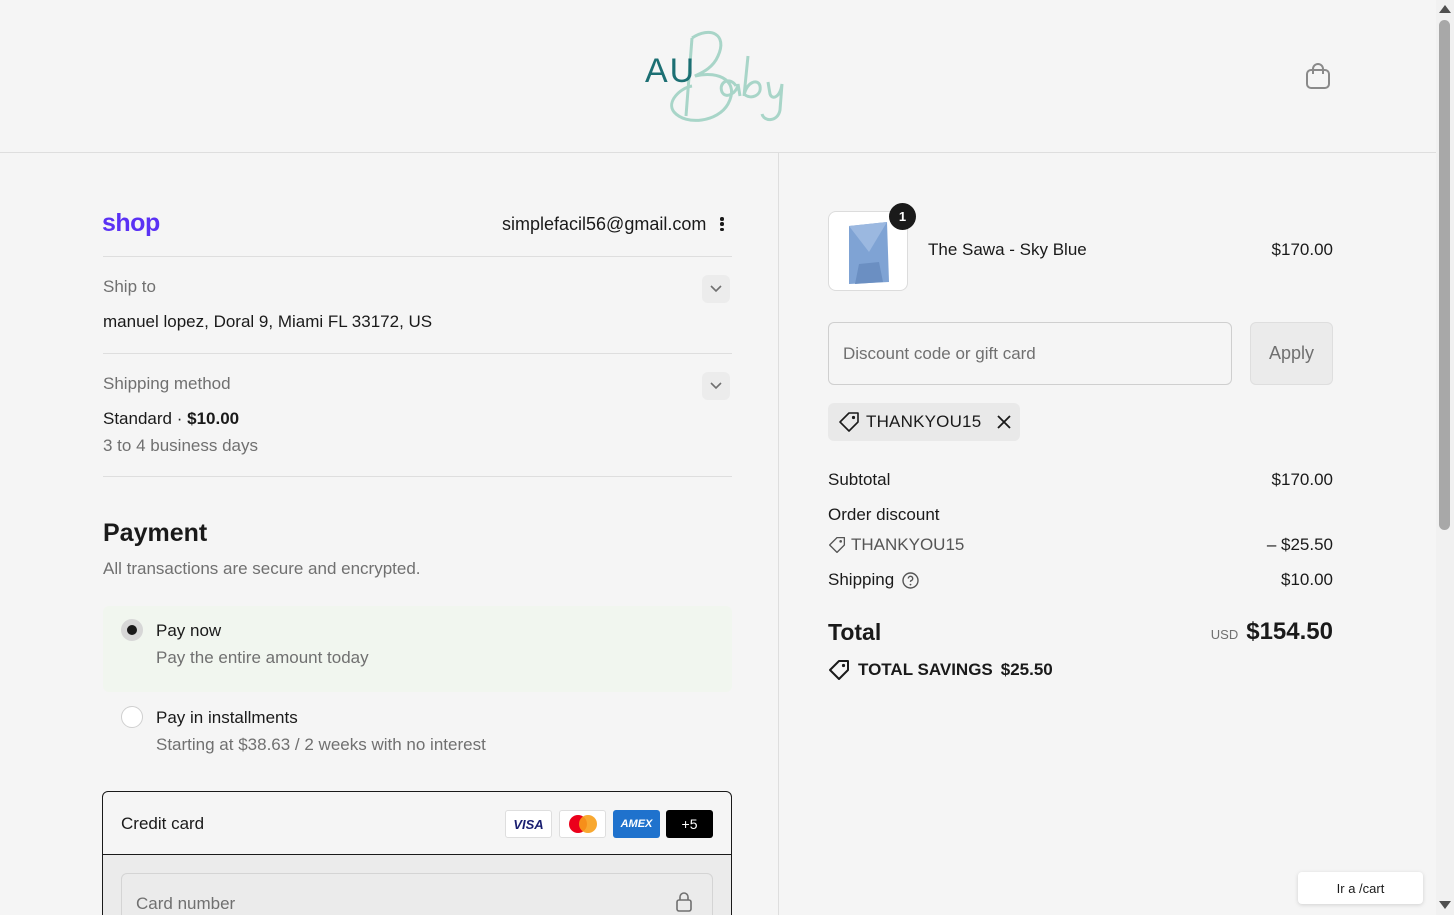  Describe the element at coordinates (671, 71) in the screenshot. I see `logo-au-text: AU` at that location.